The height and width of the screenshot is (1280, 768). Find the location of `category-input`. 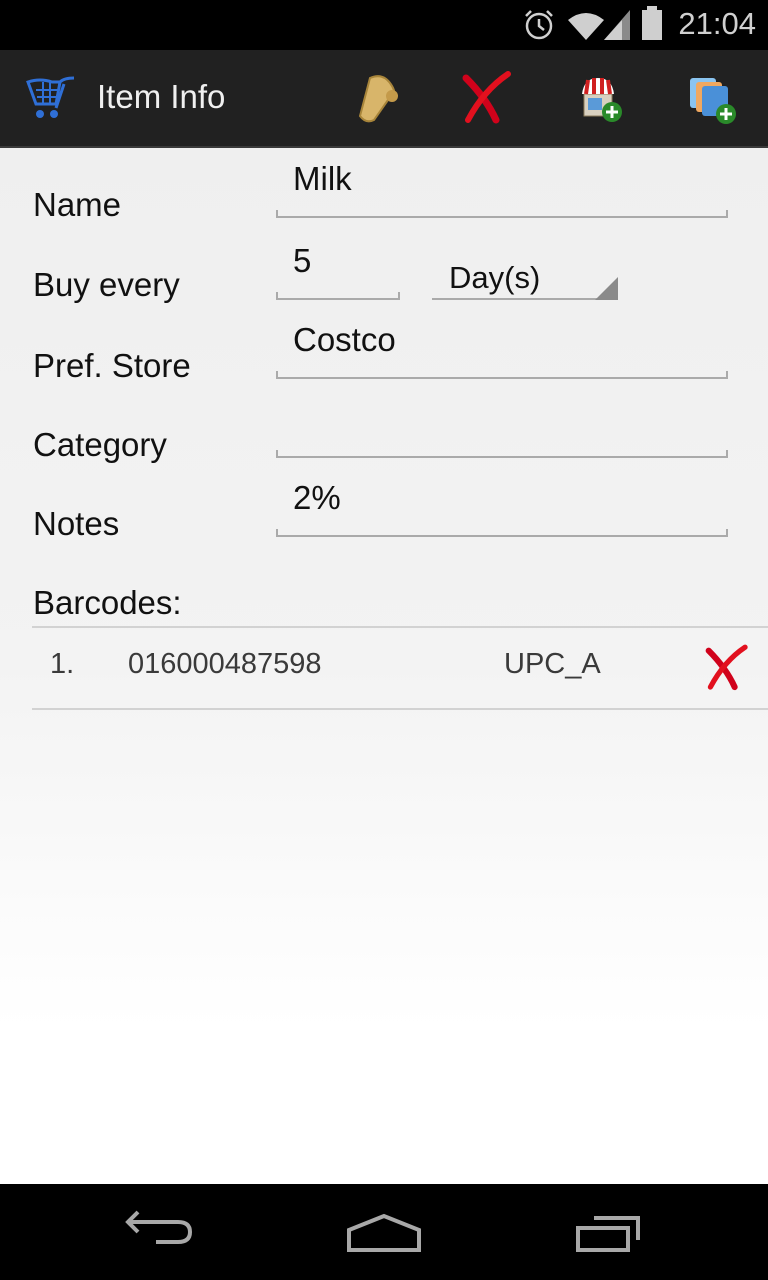

category-input is located at coordinates (502, 438).